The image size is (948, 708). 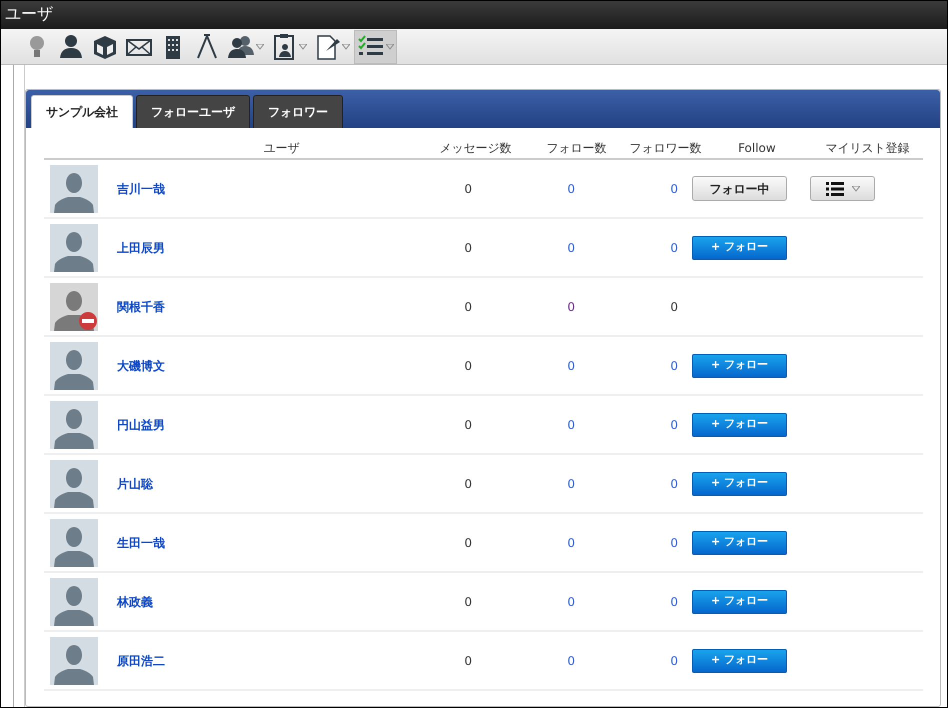 I want to click on column-header: マイリスト登録, so click(x=868, y=148).